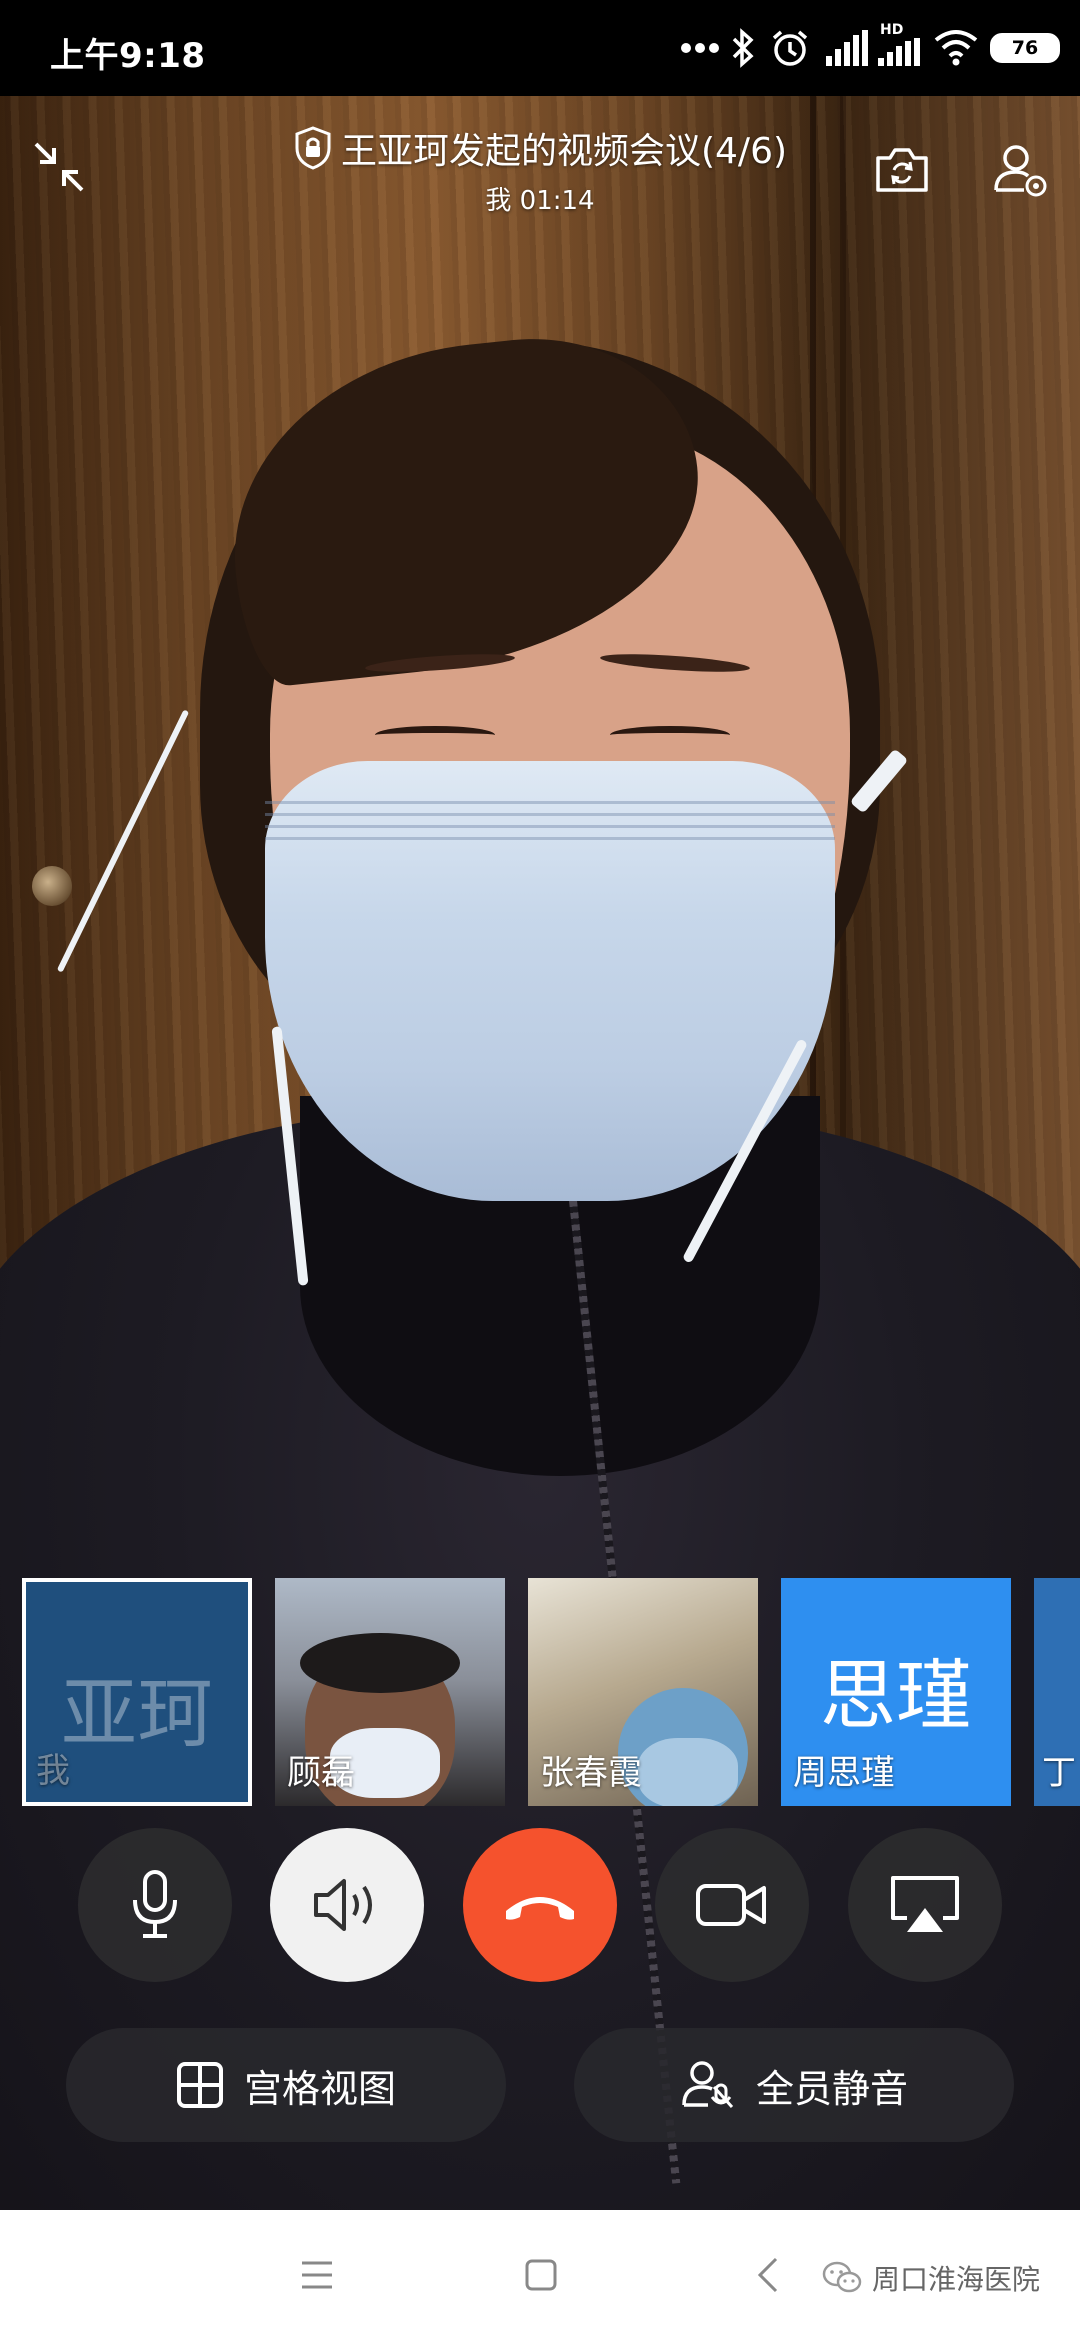  What do you see at coordinates (591, 1773) in the screenshot?
I see `participant-name: 张春霞` at bounding box center [591, 1773].